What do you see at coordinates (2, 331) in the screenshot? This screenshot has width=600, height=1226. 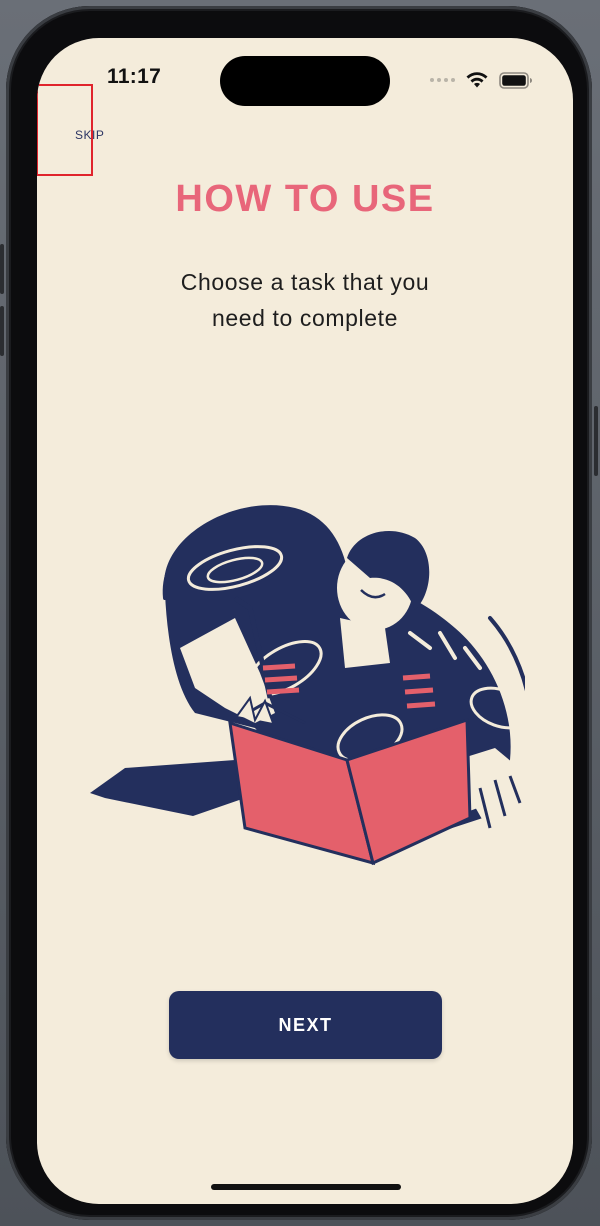 I see `volume-down-button` at bounding box center [2, 331].